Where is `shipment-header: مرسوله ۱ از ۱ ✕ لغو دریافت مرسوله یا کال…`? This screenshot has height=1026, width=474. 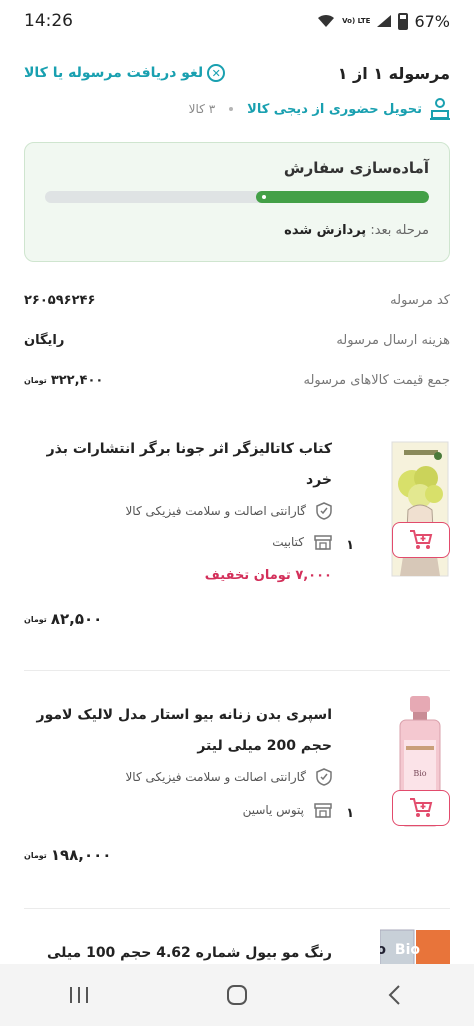 shipment-header: مرسوله ۱ از ۱ ✕ لغو دریافت مرسوله یا کال… is located at coordinates (237, 73).